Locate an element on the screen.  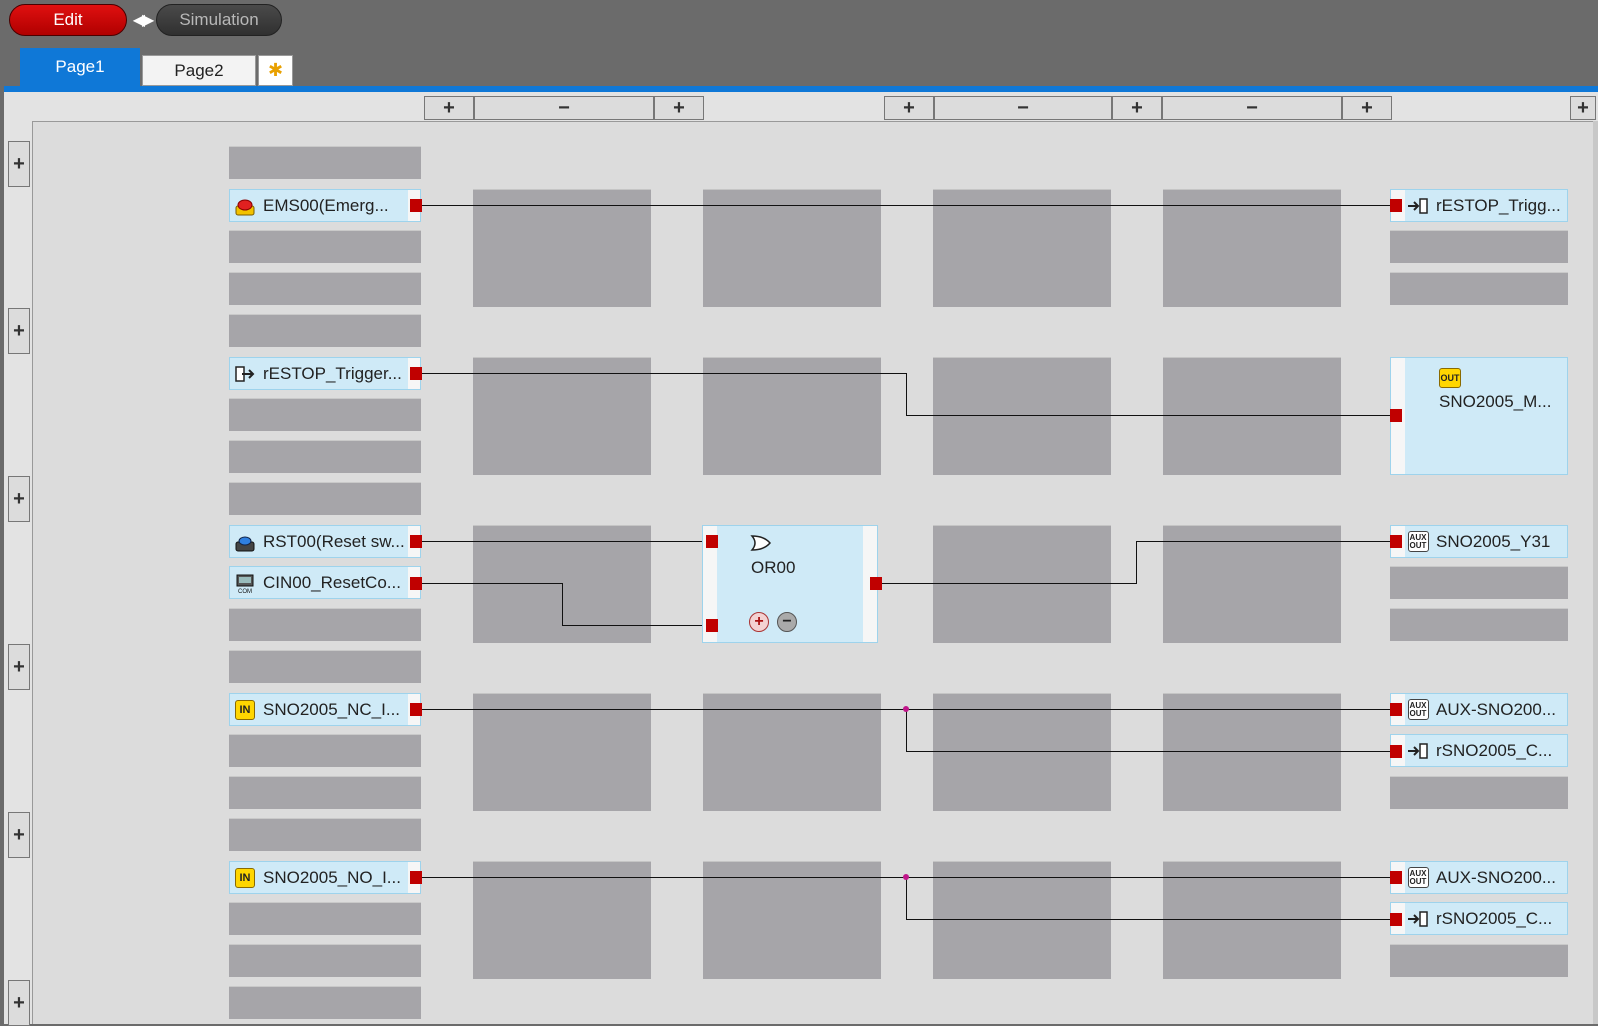
function-block-or00: OR00 + − is located at coordinates (790, 584).